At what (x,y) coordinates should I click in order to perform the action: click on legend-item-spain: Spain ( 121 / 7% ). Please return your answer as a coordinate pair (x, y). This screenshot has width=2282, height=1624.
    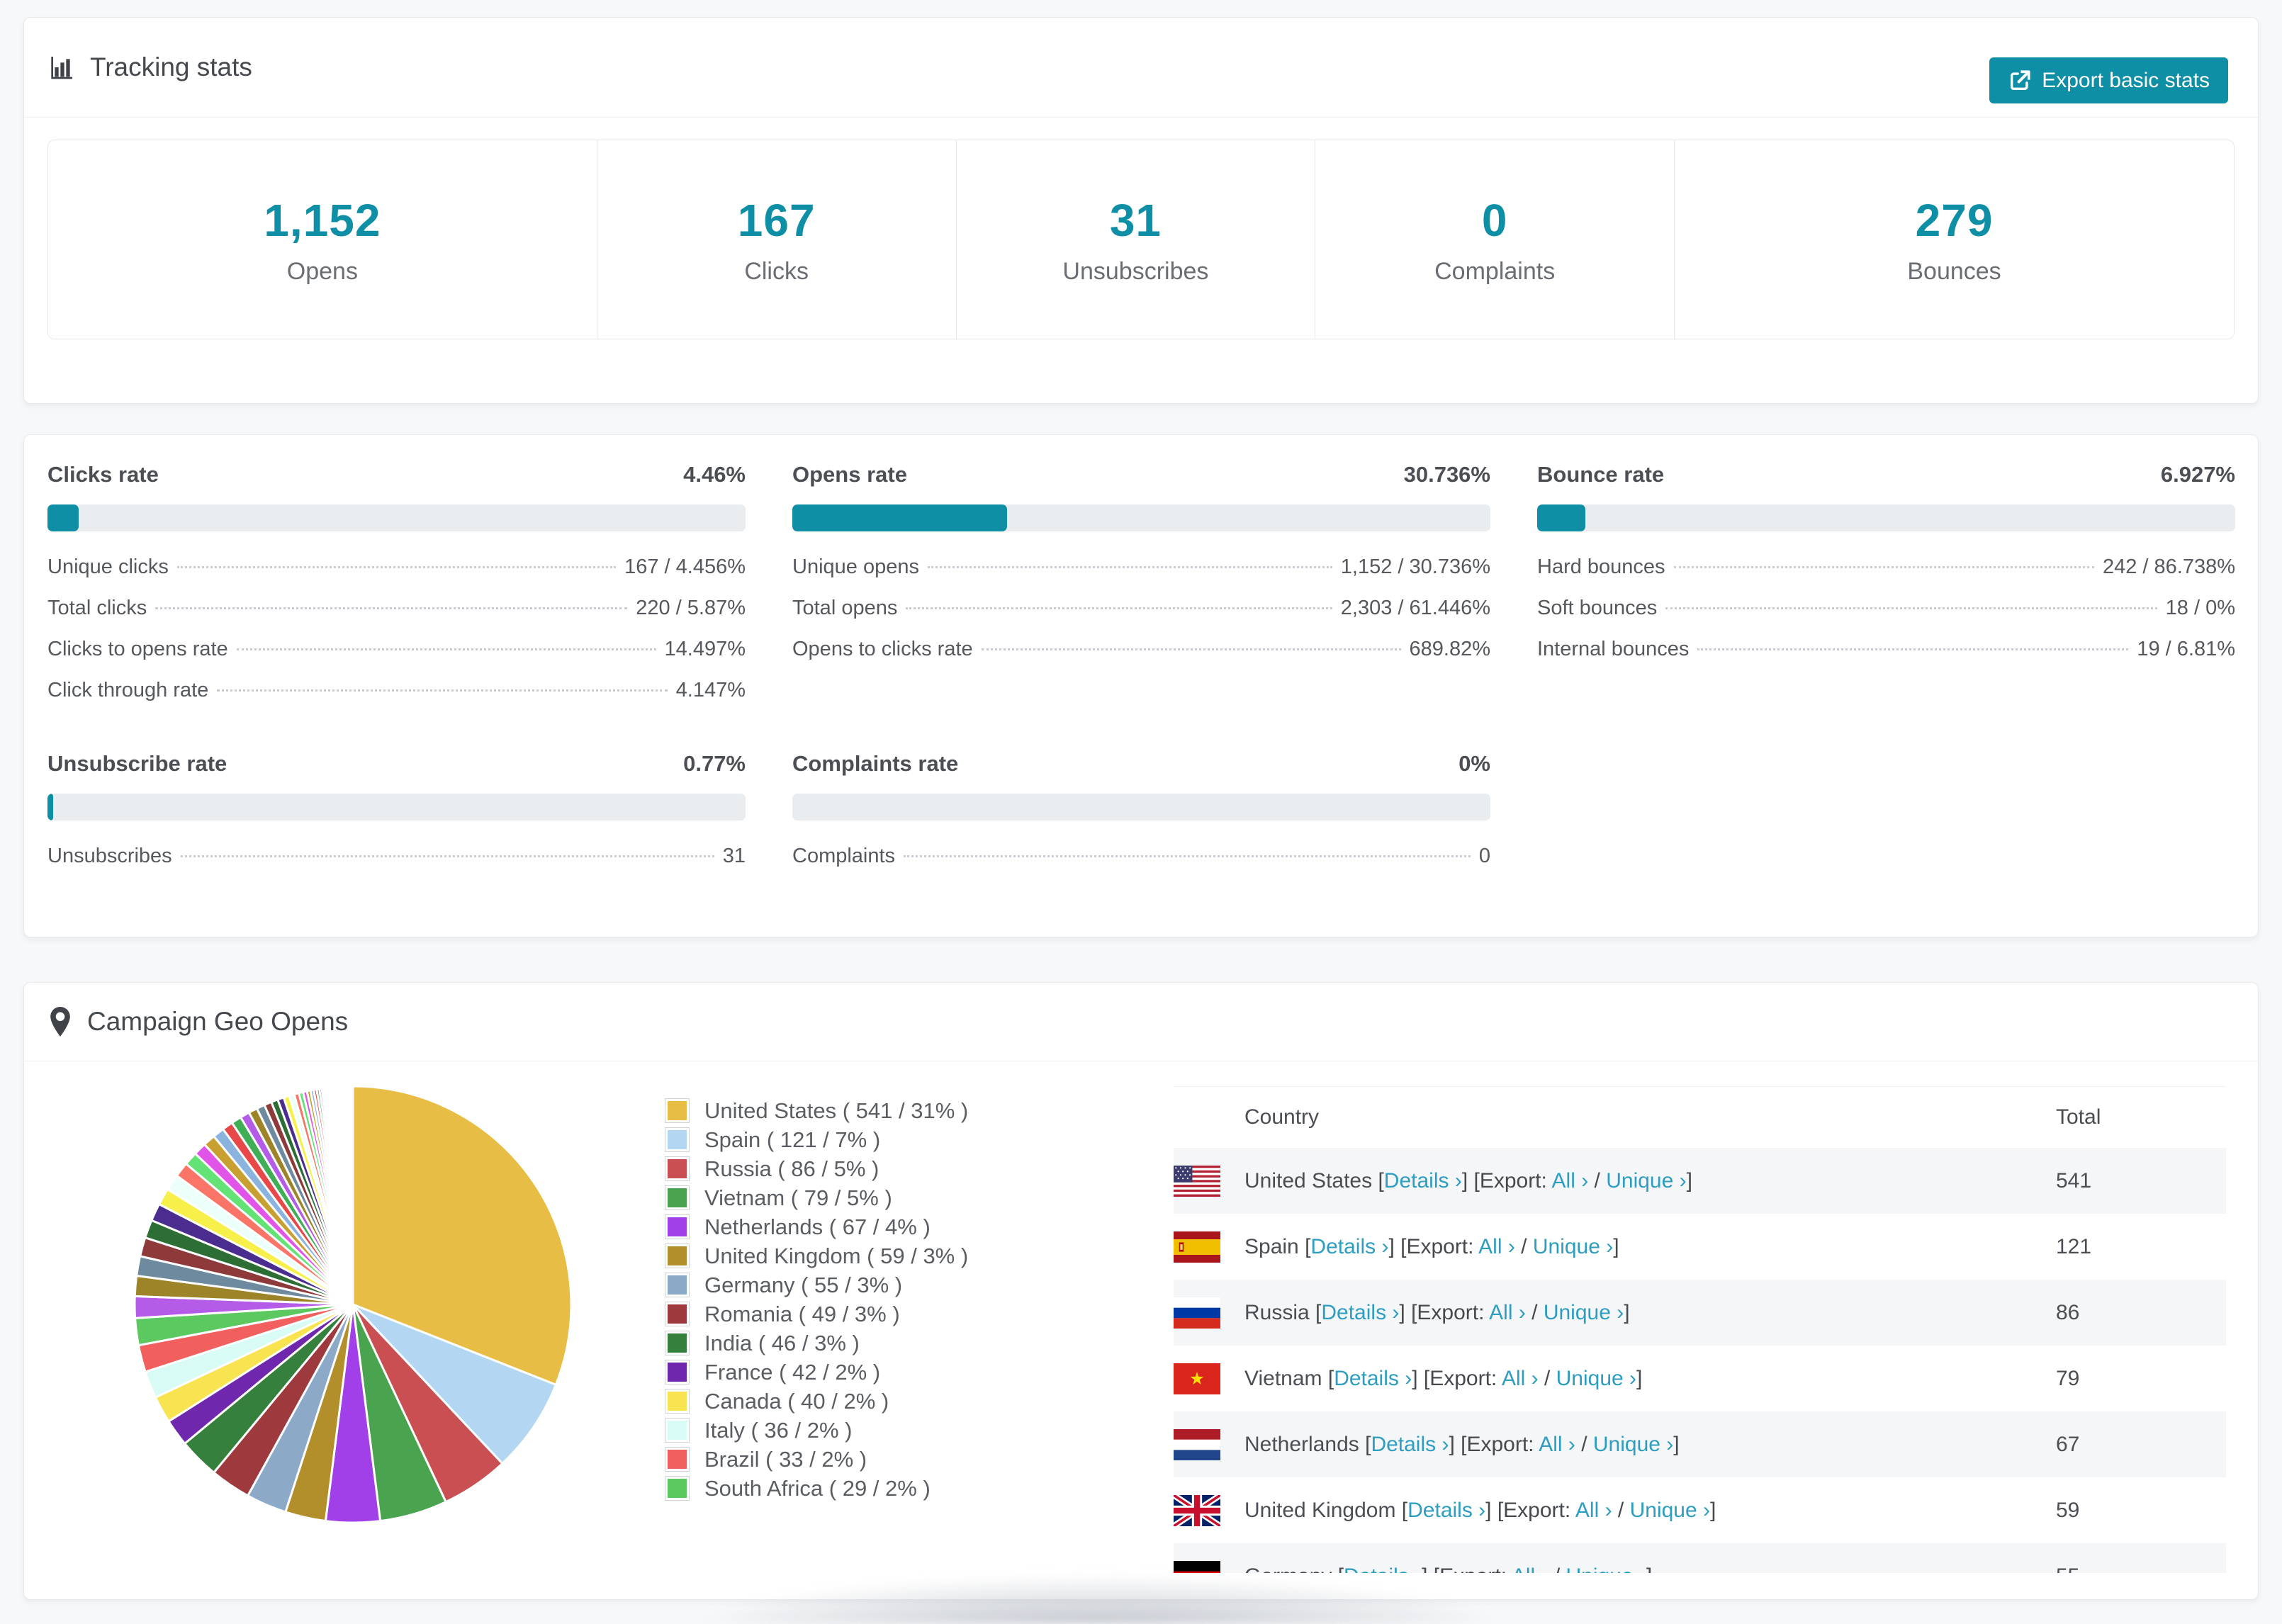
    Looking at the image, I should click on (816, 1139).